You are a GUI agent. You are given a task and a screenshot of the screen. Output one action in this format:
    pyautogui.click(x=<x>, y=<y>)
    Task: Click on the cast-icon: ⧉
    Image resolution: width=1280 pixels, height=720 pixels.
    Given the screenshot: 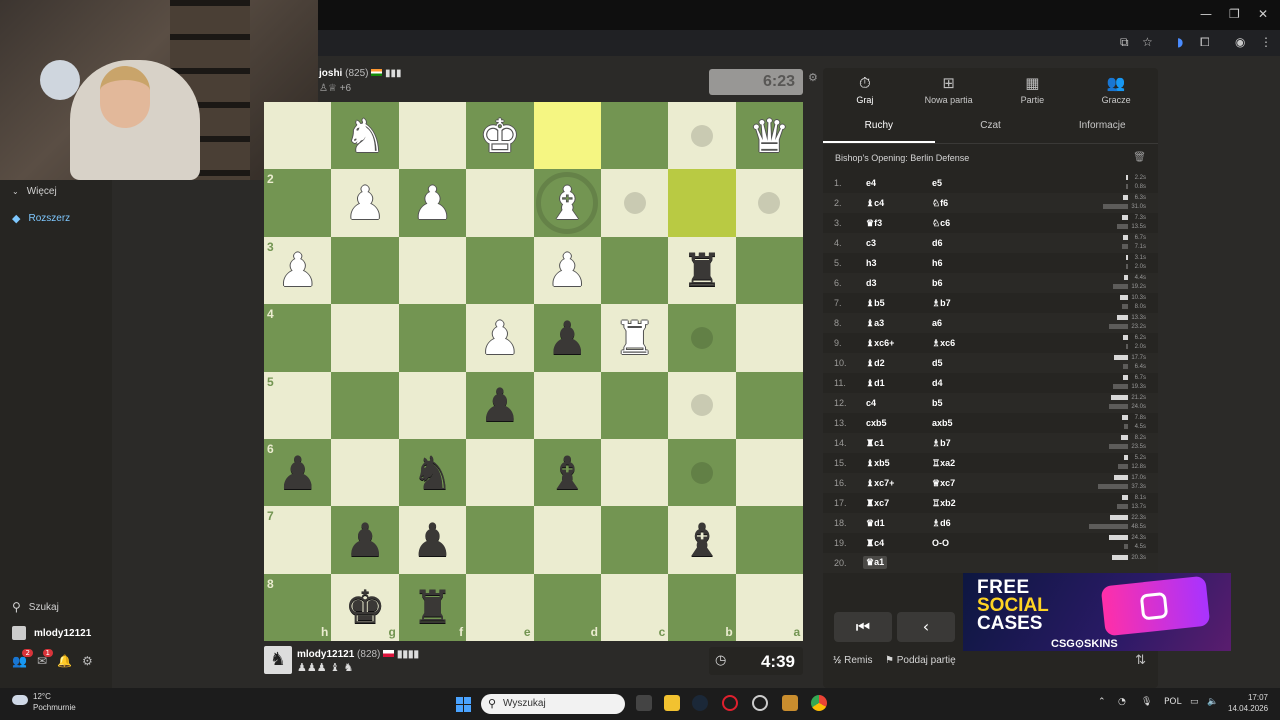 What is the action you would take?
    pyautogui.click(x=1124, y=42)
    